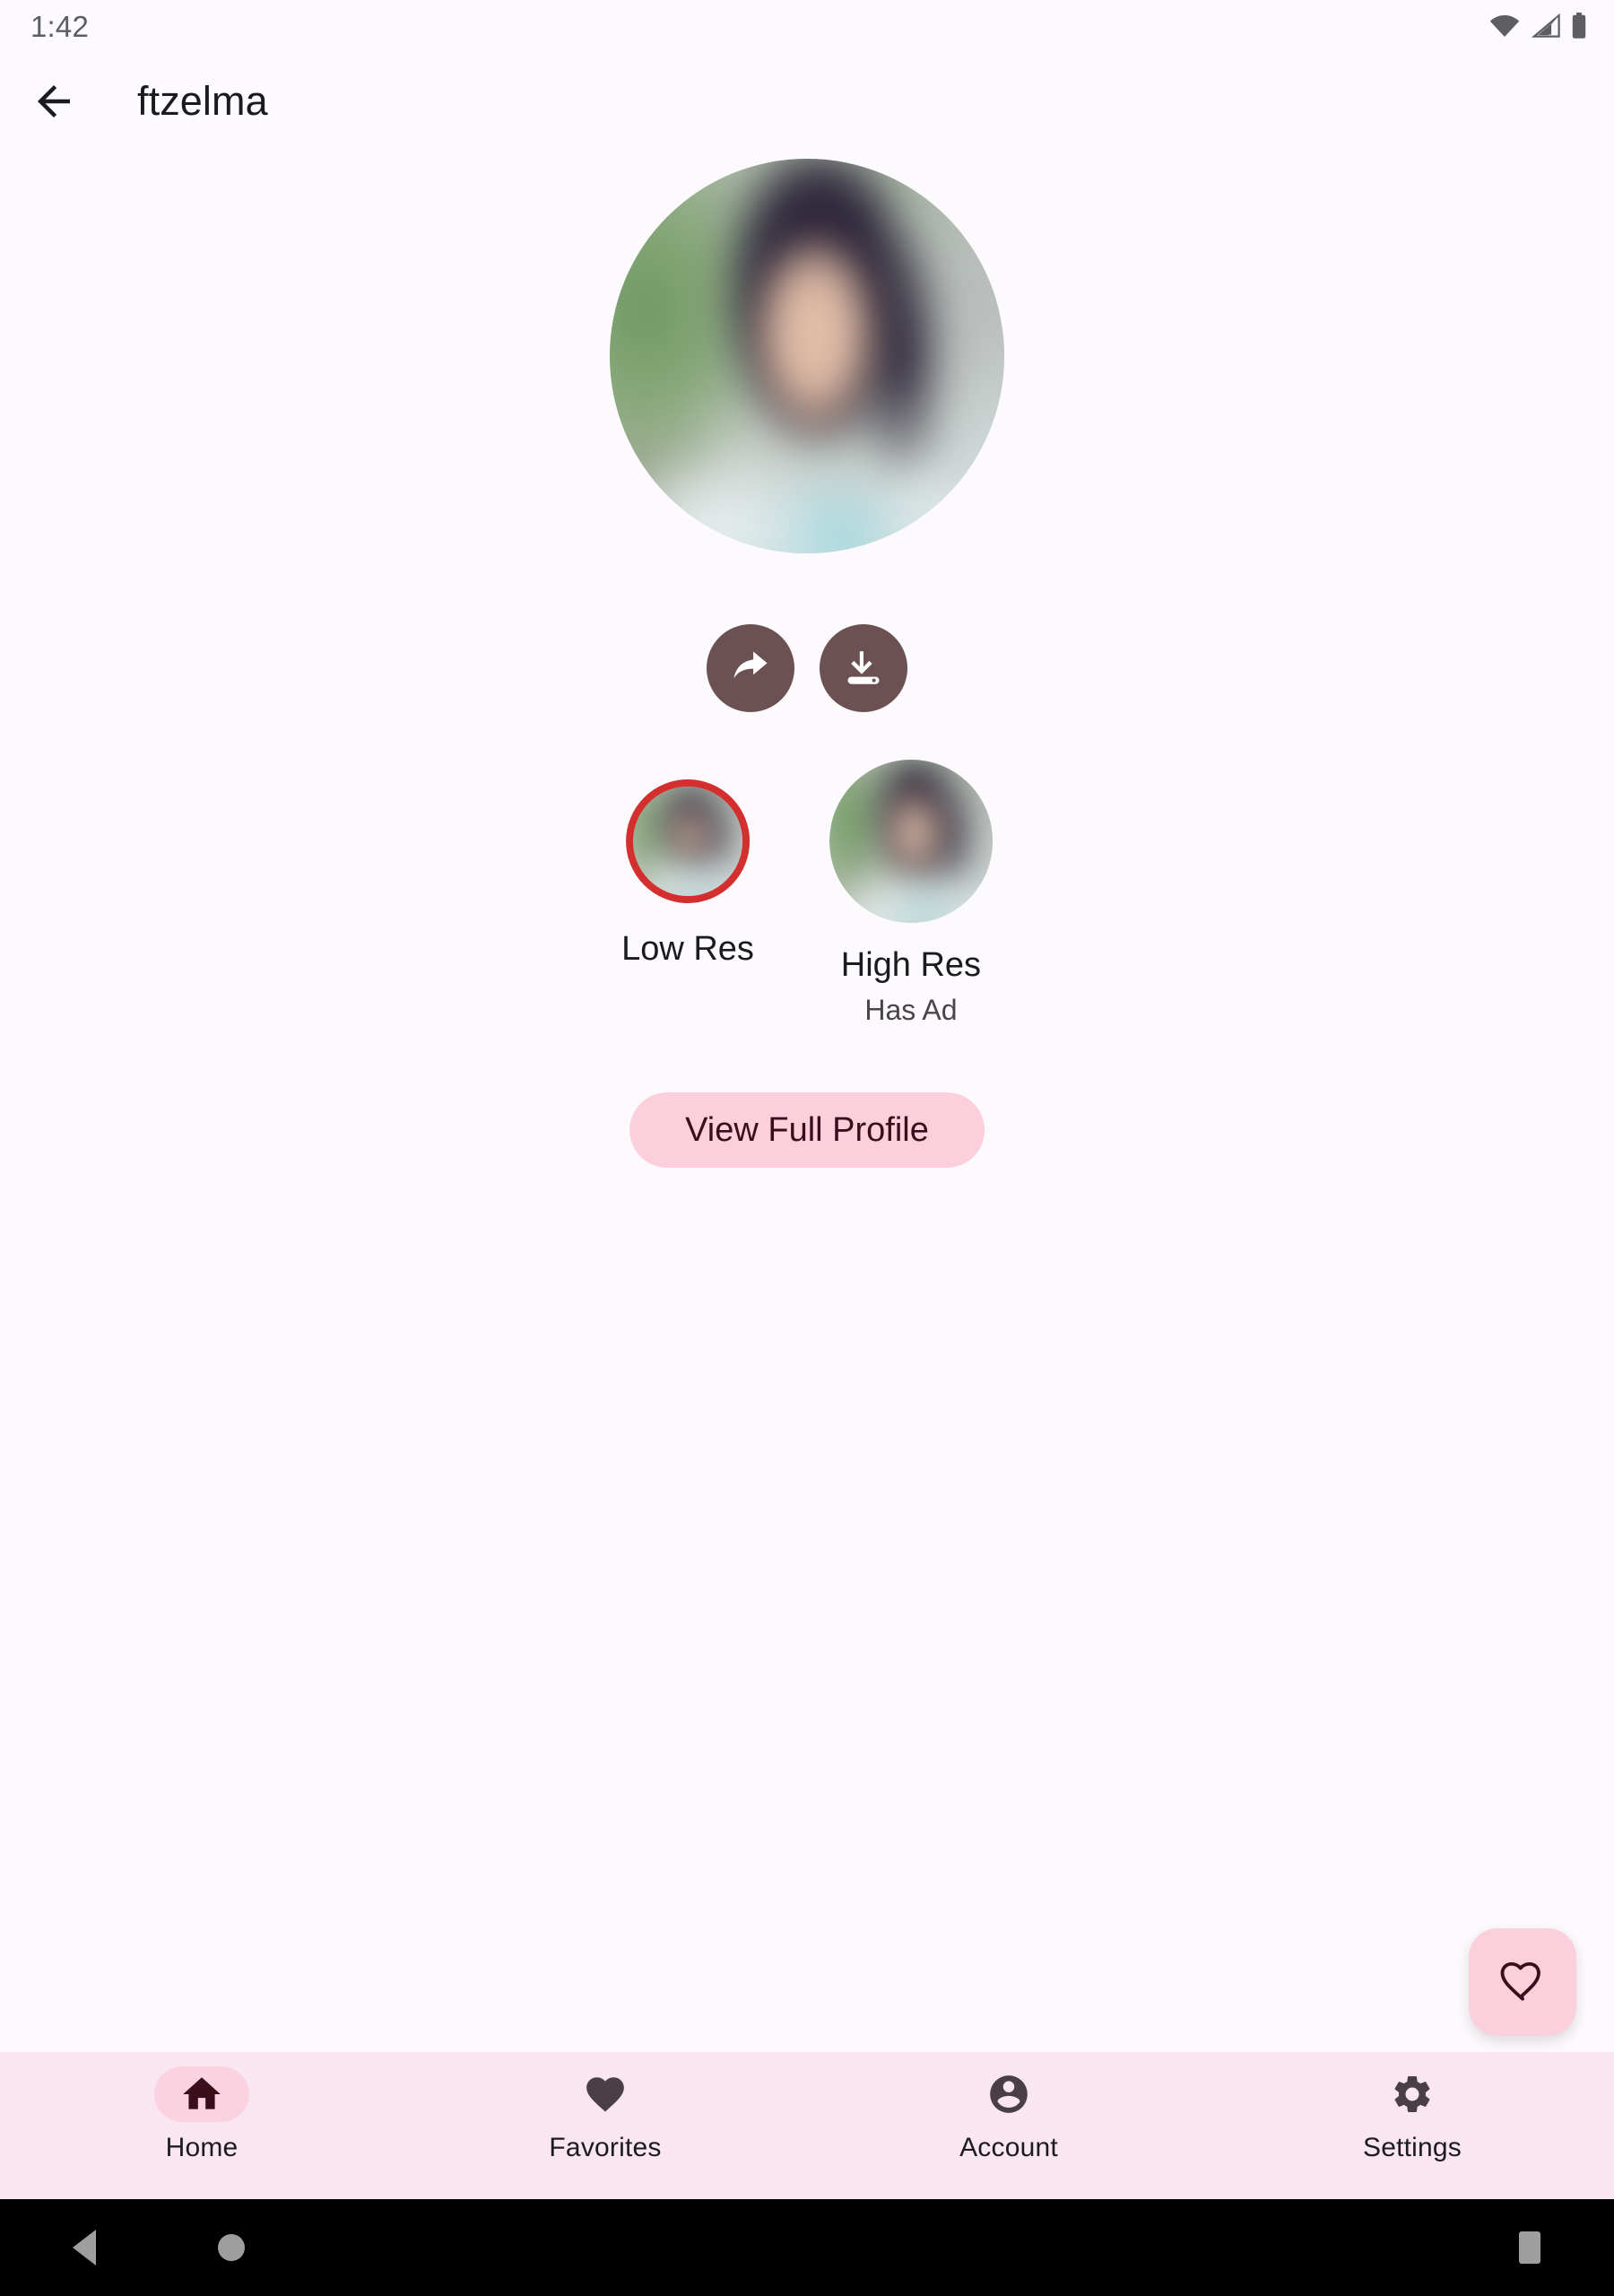 The image size is (1614, 2296). Describe the element at coordinates (605, 2147) in the screenshot. I see `nav-label: Favorites` at that location.